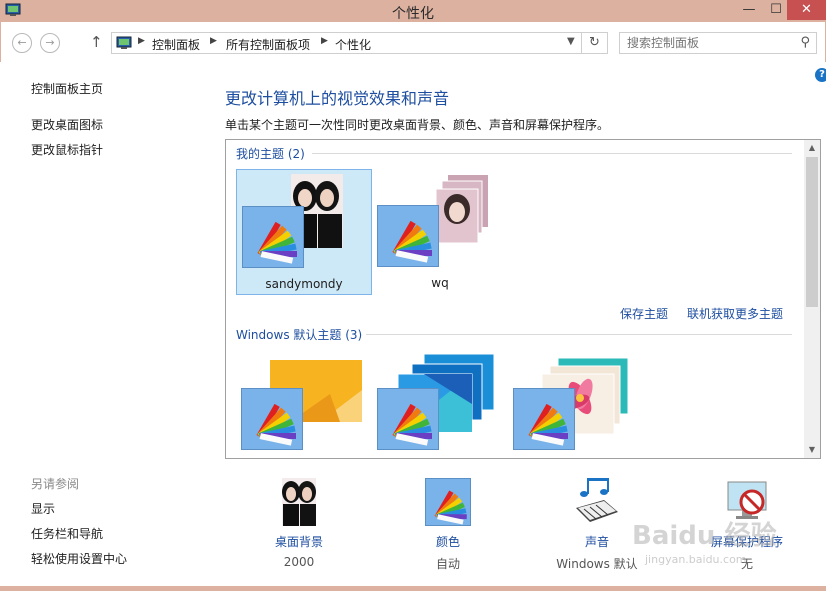 This screenshot has height=591, width=826. What do you see at coordinates (440, 283) in the screenshot?
I see `theme-label: wq` at bounding box center [440, 283].